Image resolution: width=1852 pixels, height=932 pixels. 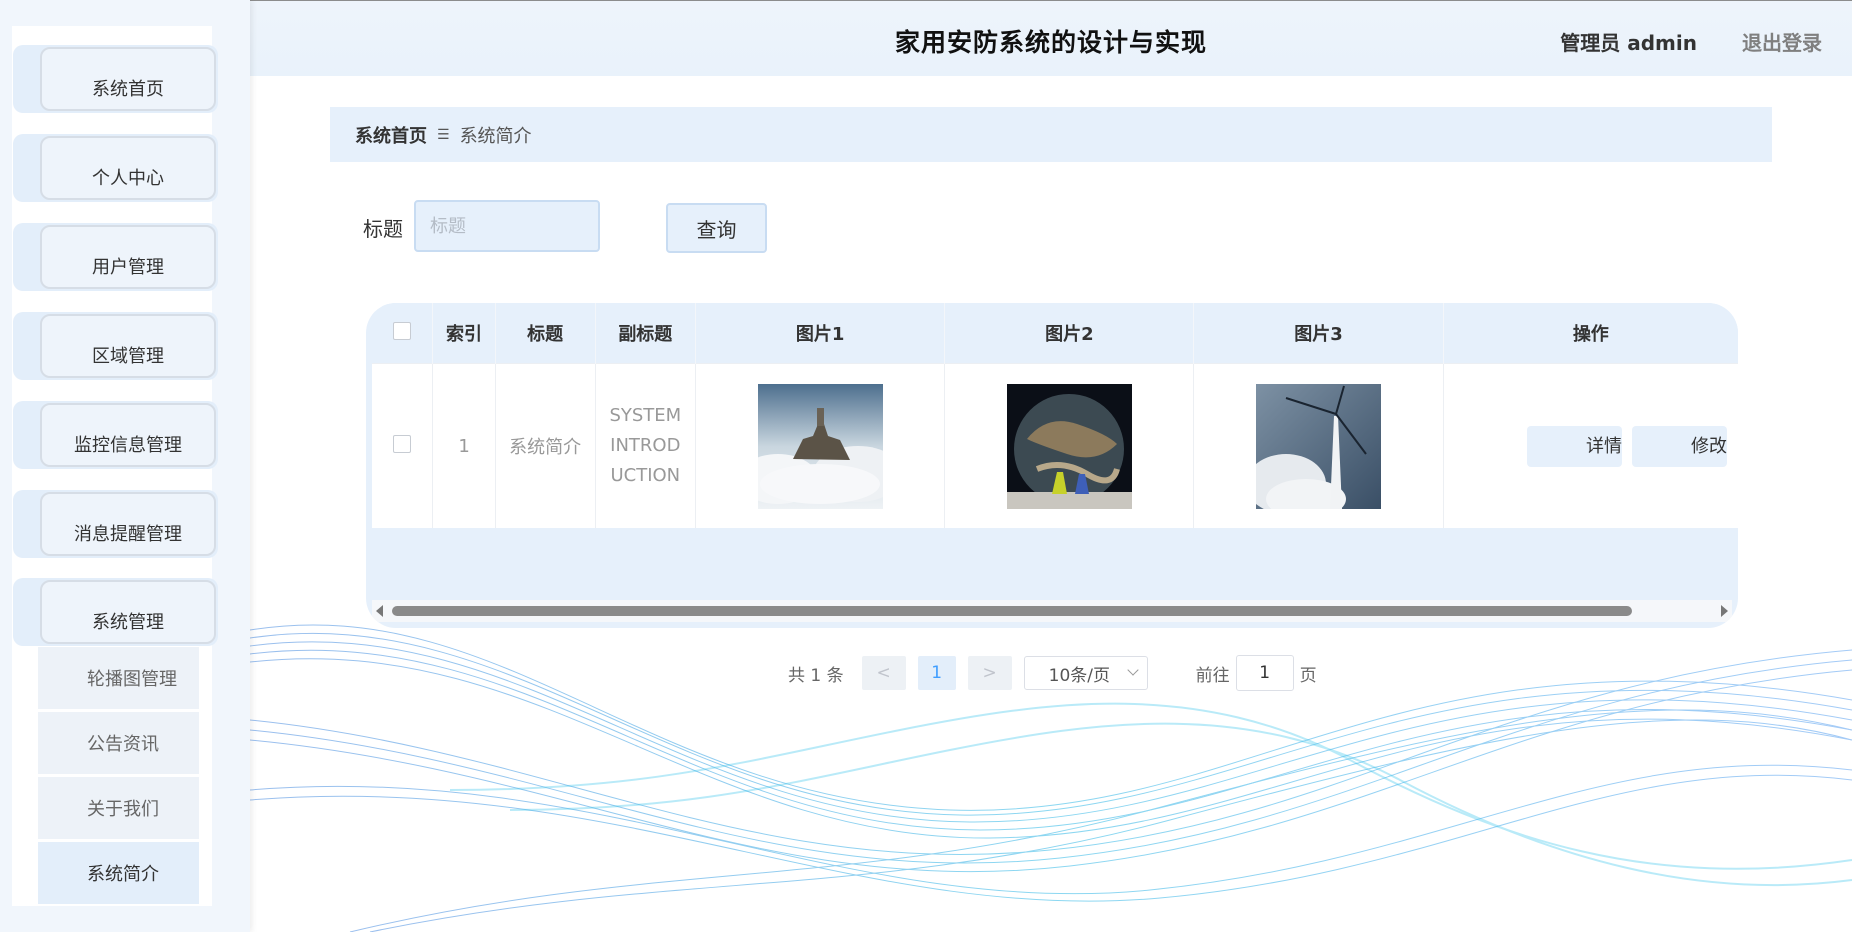 What do you see at coordinates (464, 445) in the screenshot?
I see `row-index: 1` at bounding box center [464, 445].